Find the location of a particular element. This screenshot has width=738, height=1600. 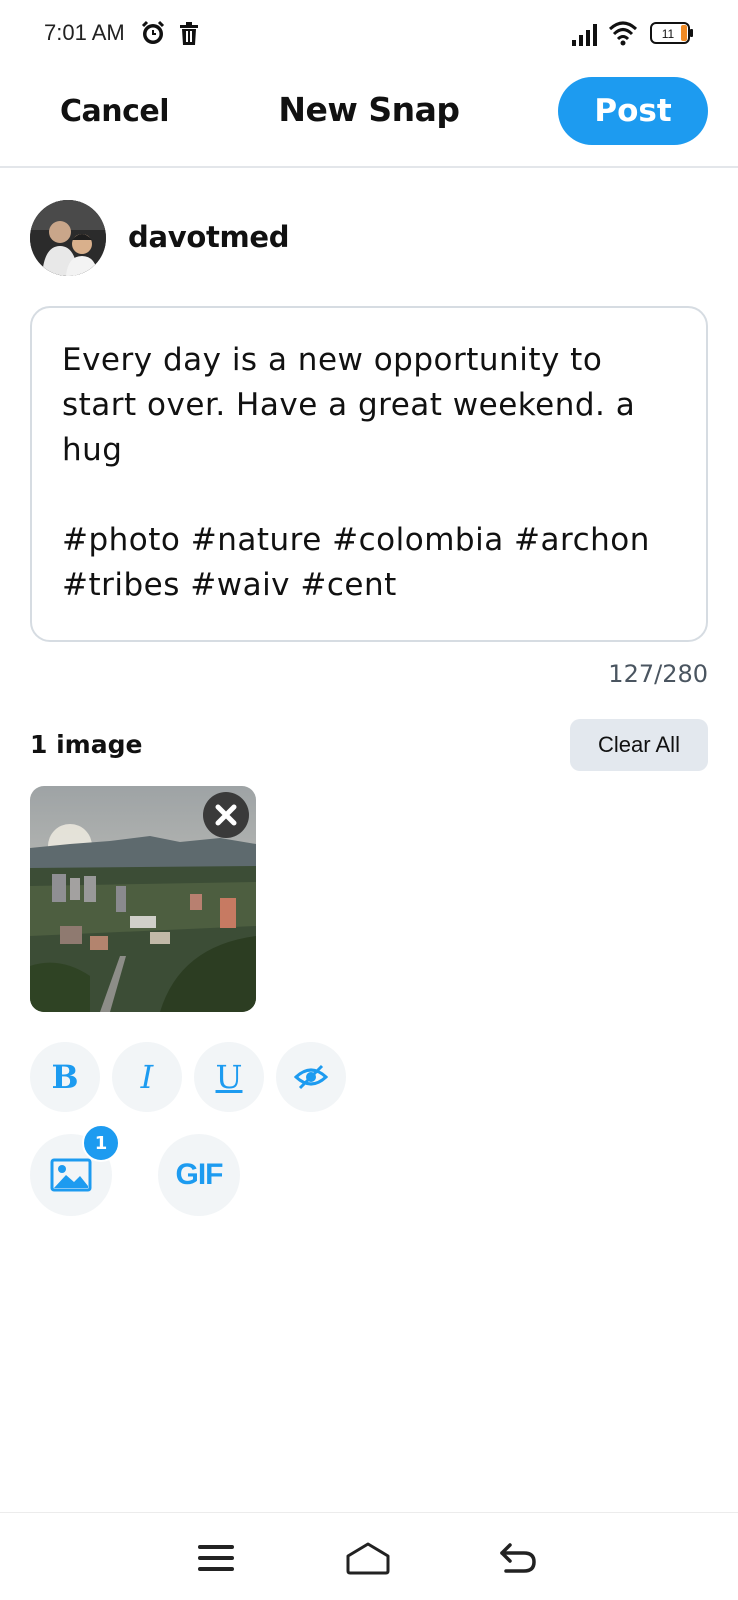

underline-label: U is located at coordinates (229, 1077).